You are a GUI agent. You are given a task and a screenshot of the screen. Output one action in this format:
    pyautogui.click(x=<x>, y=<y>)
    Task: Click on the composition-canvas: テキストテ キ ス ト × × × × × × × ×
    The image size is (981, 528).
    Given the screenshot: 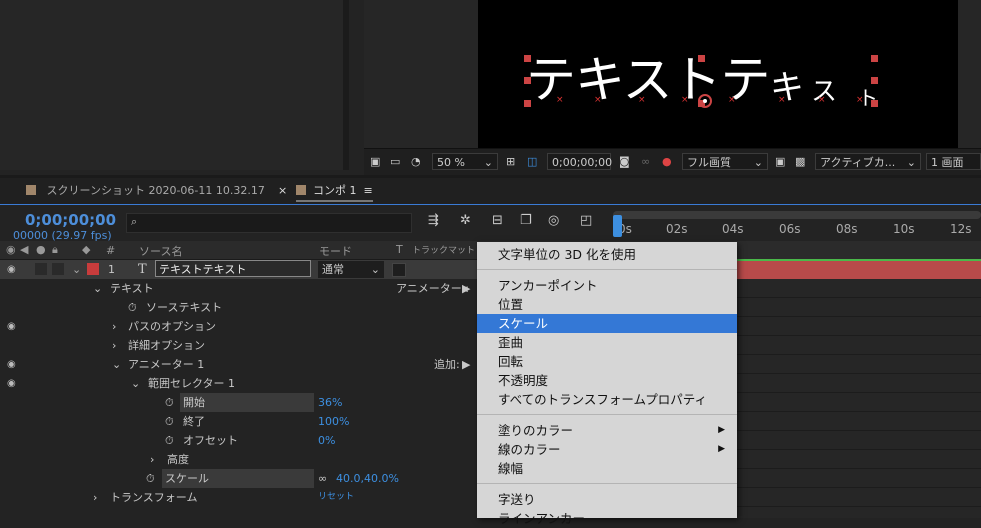 What is the action you would take?
    pyautogui.click(x=718, y=74)
    